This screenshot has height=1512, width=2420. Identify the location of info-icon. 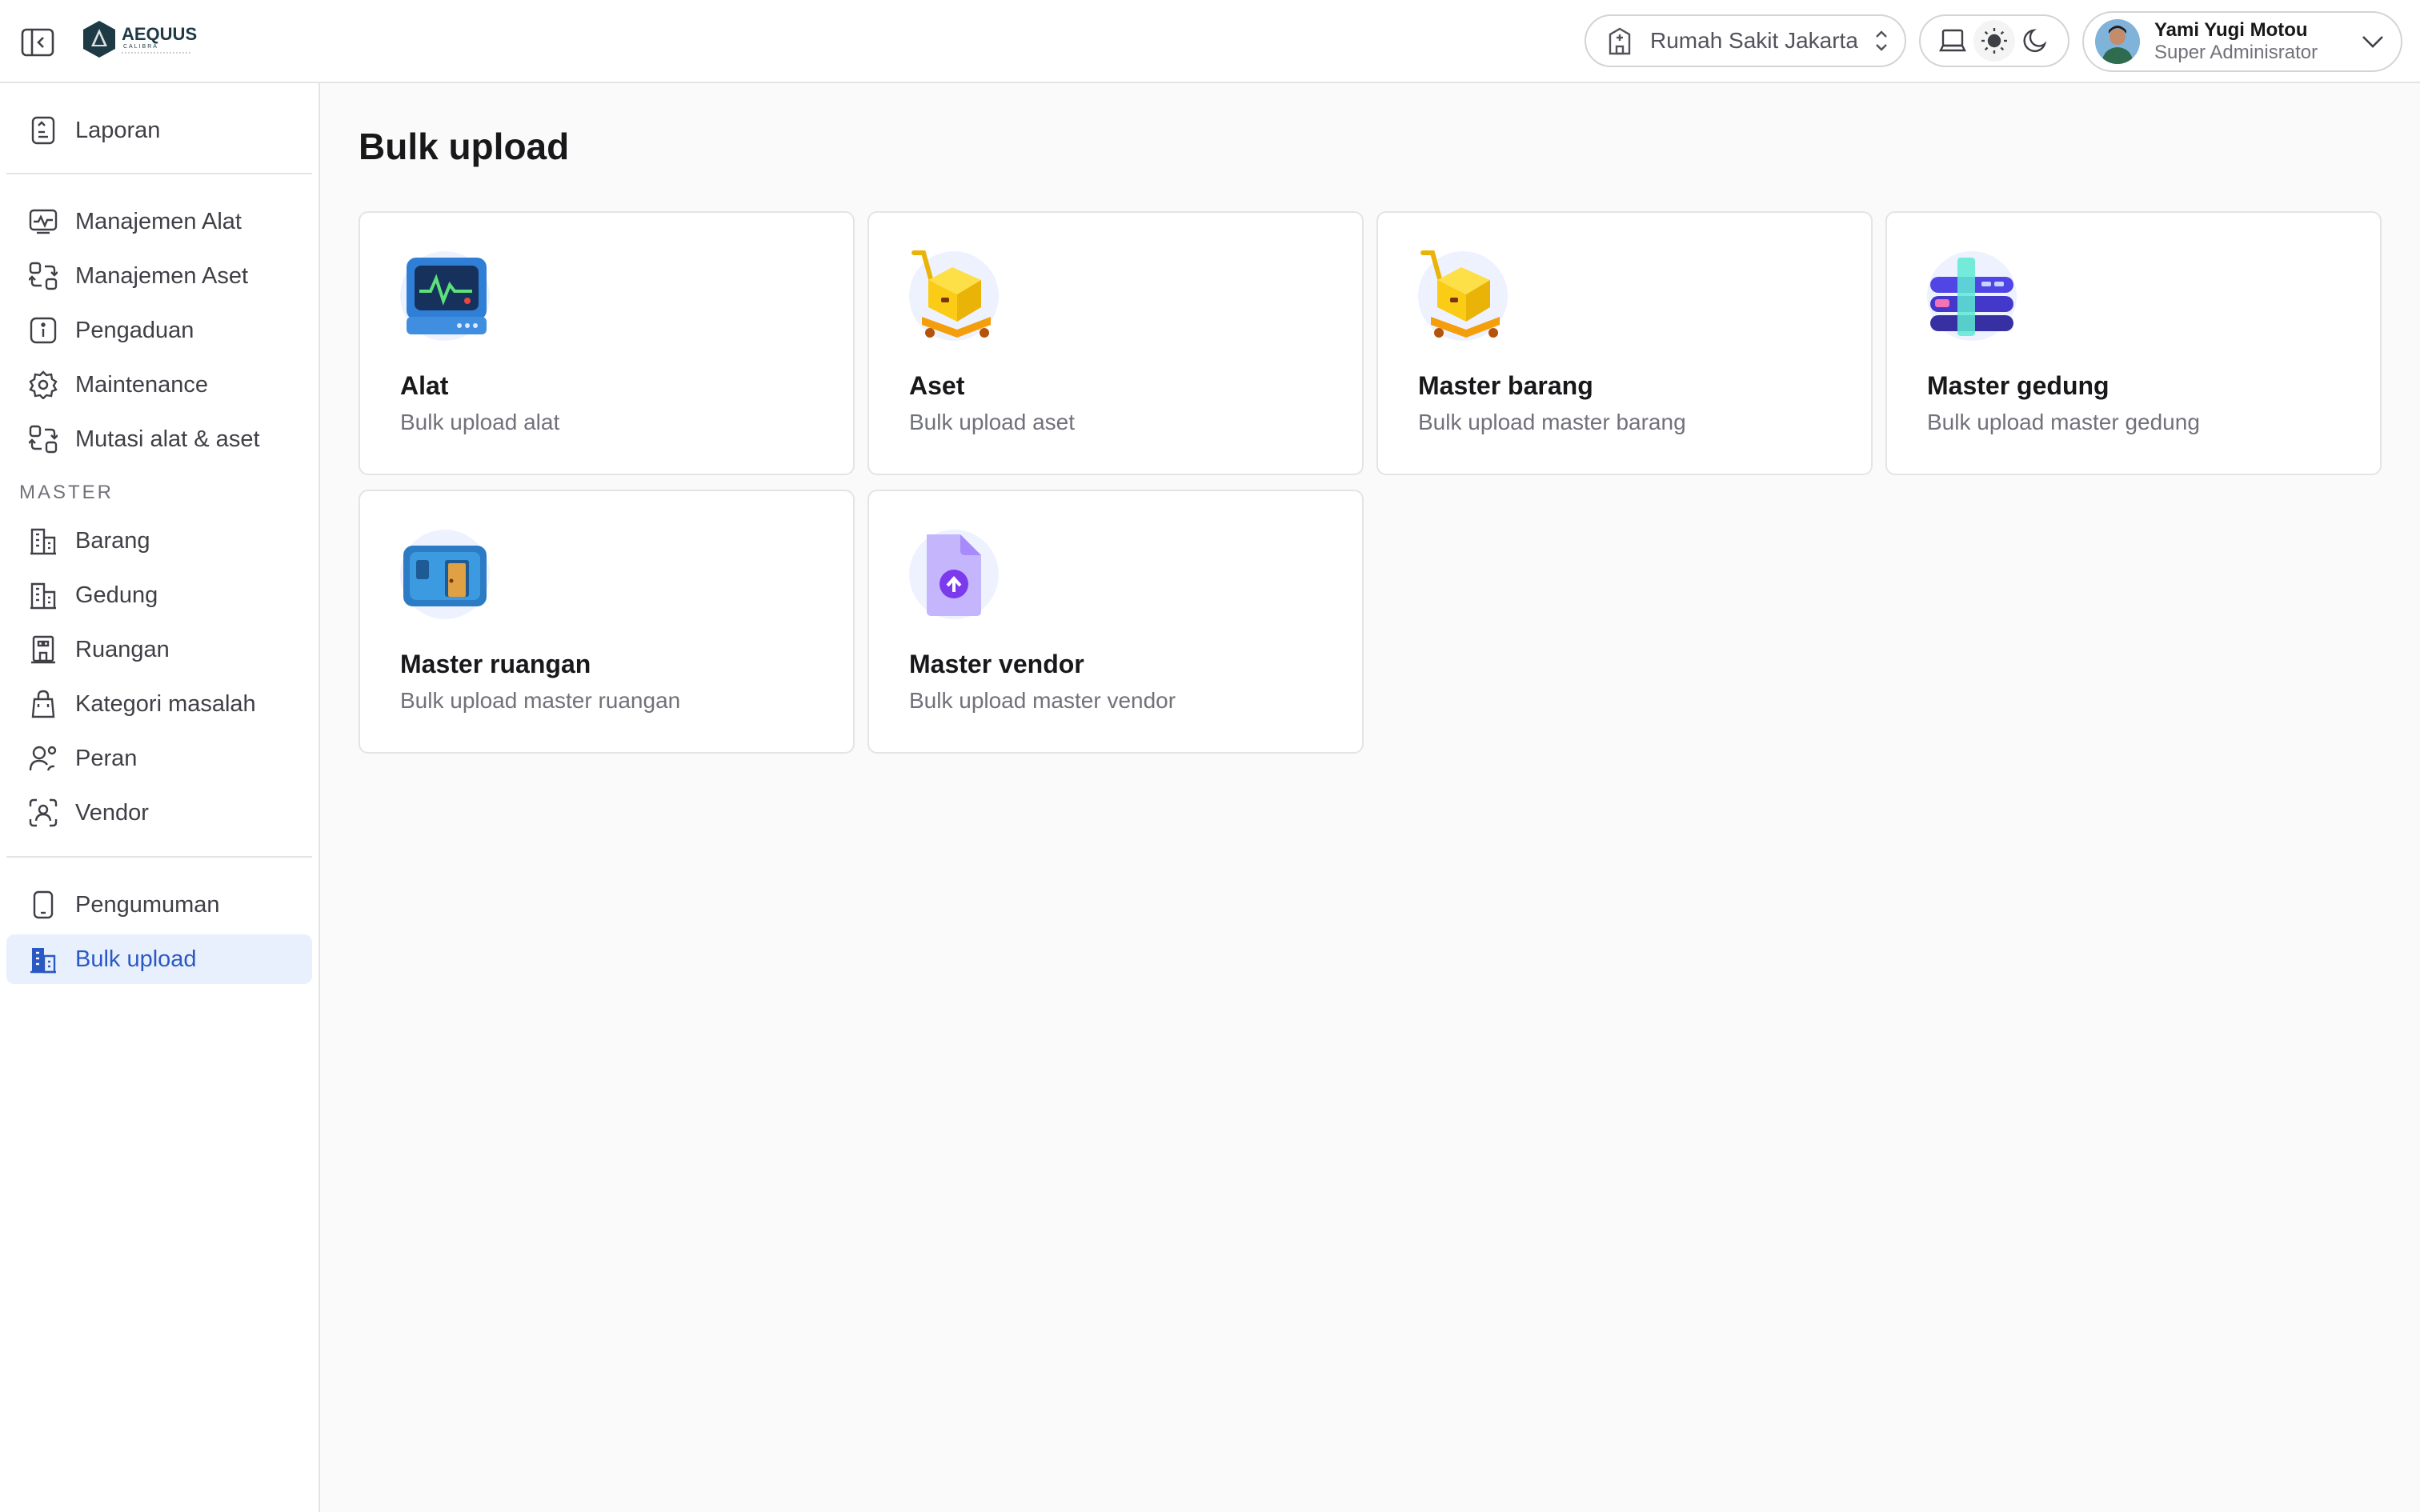
(43, 330).